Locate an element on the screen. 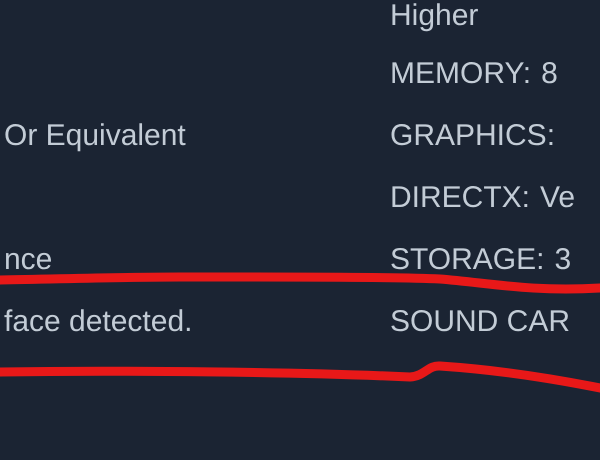  requirement-value: Ve is located at coordinates (558, 198).